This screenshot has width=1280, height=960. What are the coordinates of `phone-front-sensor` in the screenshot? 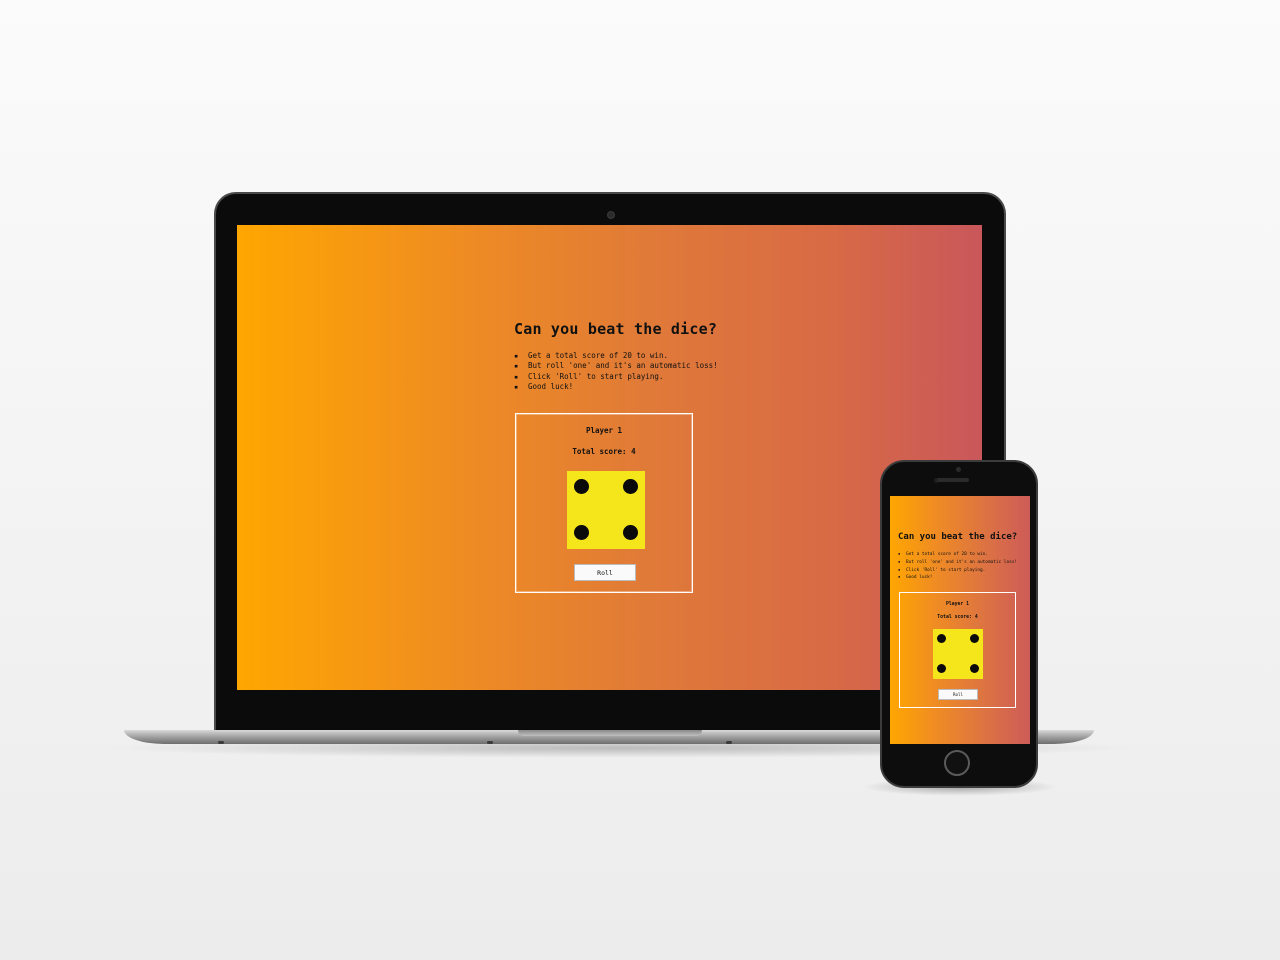 It's located at (958, 469).